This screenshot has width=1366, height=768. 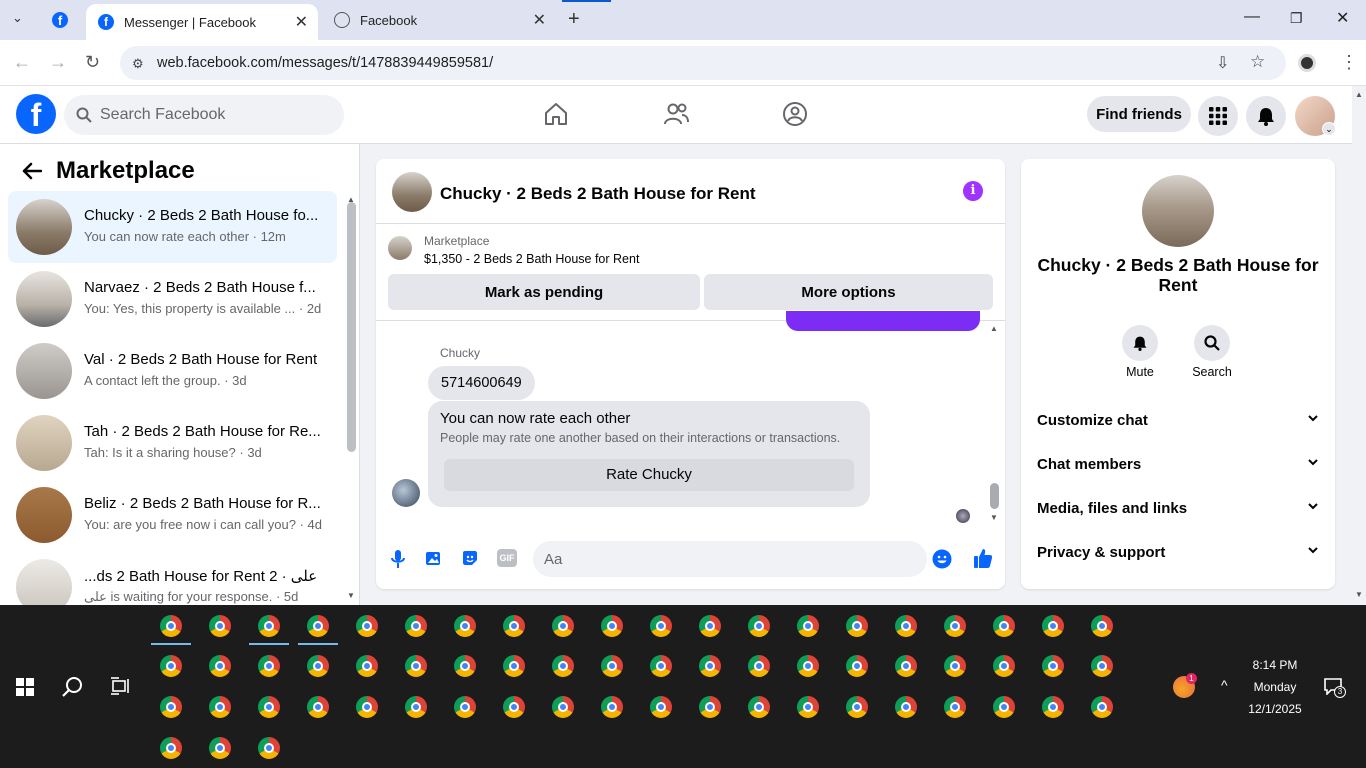 I want to click on notifications-button, so click(x=1266, y=116).